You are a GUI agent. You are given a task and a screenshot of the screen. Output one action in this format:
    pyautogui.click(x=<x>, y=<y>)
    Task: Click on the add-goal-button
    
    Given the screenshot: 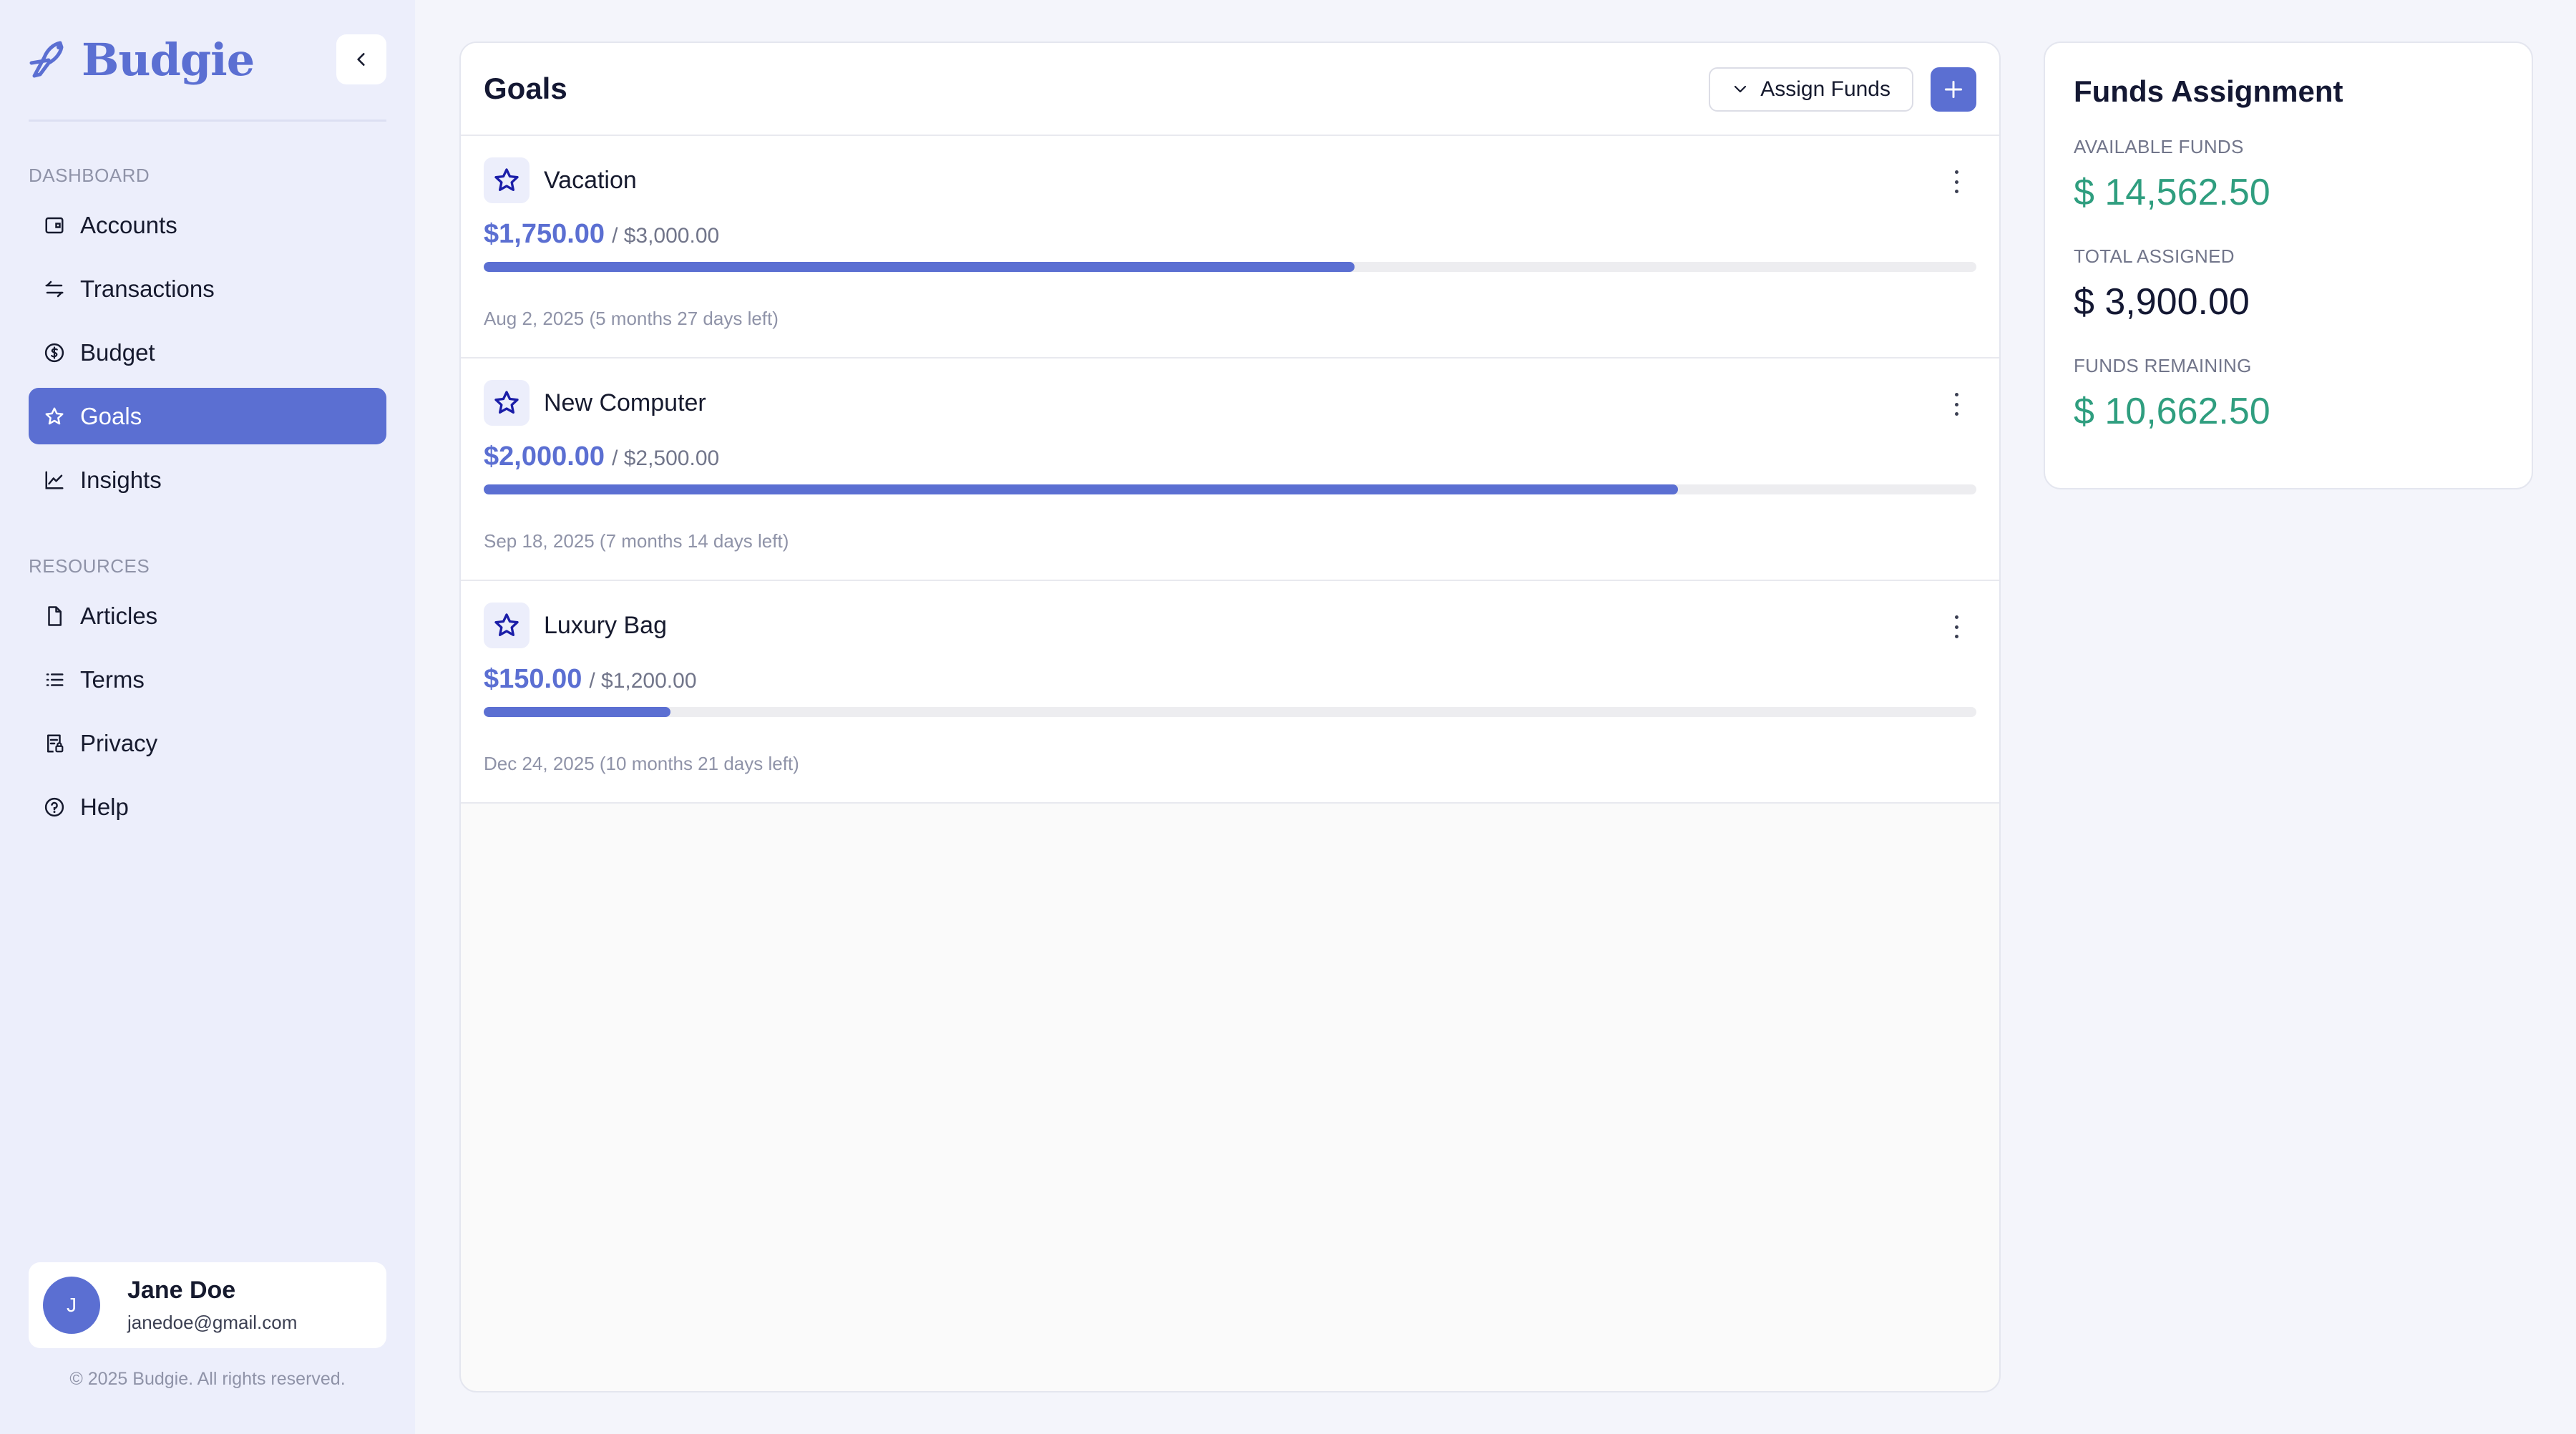 What is the action you would take?
    pyautogui.click(x=1953, y=89)
    